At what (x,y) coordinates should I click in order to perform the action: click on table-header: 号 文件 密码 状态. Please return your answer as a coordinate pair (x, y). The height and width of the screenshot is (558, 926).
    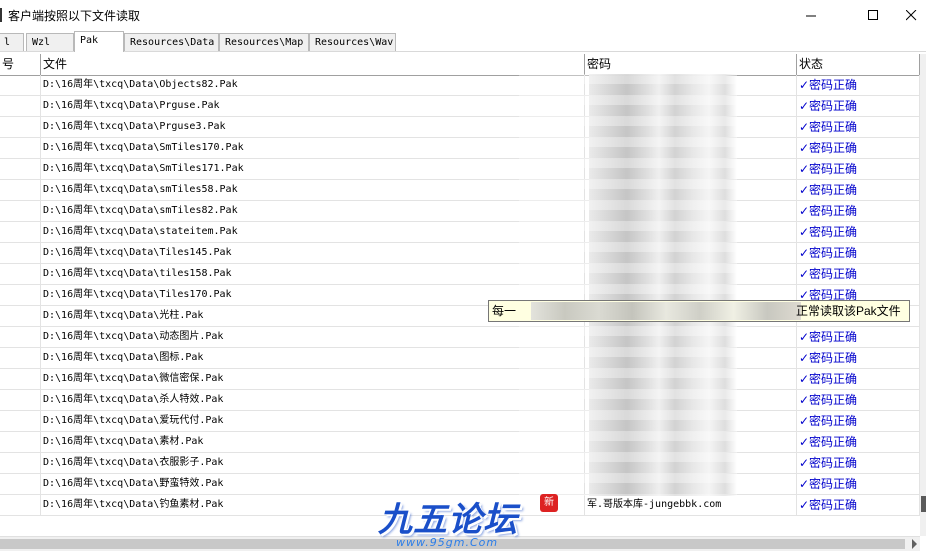
    Looking at the image, I should click on (460, 65).